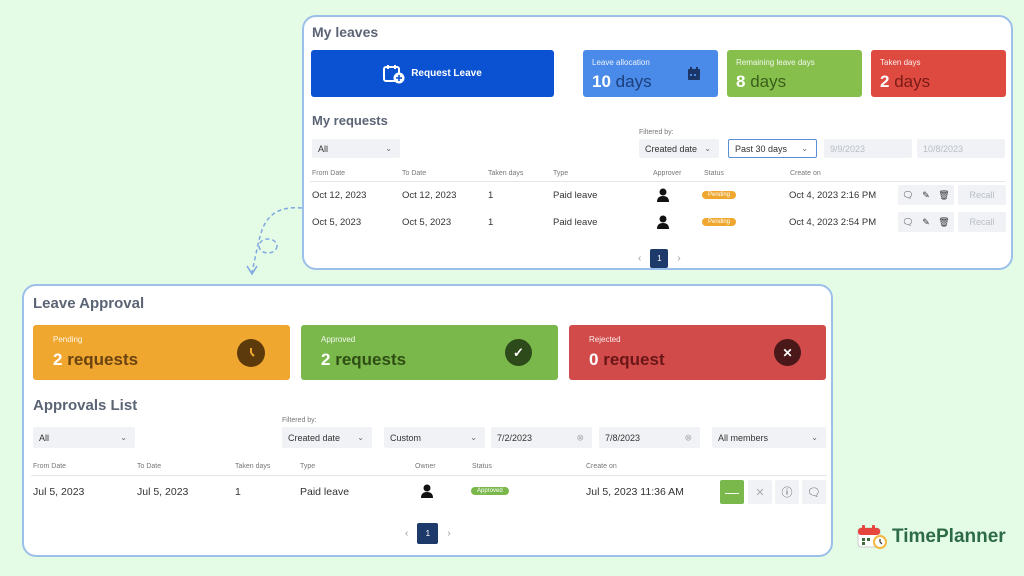 The height and width of the screenshot is (576, 1024). Describe the element at coordinates (794, 73) in the screenshot. I see `remaining-days-card: Remaining leave days 8 days` at that location.